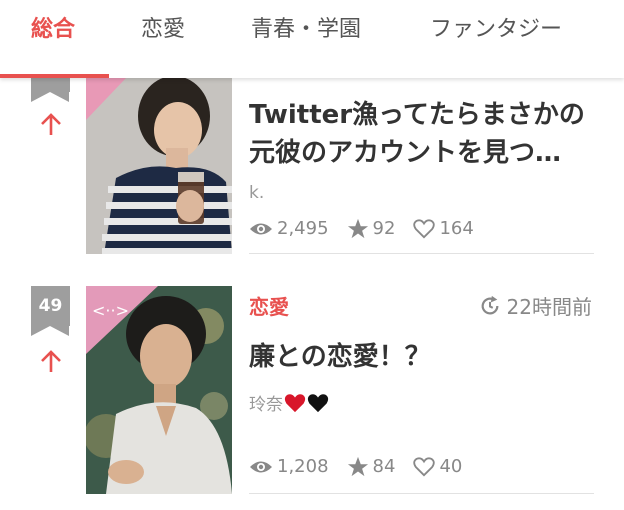  I want to click on item-title: 廉との恋愛！？, so click(421, 357).